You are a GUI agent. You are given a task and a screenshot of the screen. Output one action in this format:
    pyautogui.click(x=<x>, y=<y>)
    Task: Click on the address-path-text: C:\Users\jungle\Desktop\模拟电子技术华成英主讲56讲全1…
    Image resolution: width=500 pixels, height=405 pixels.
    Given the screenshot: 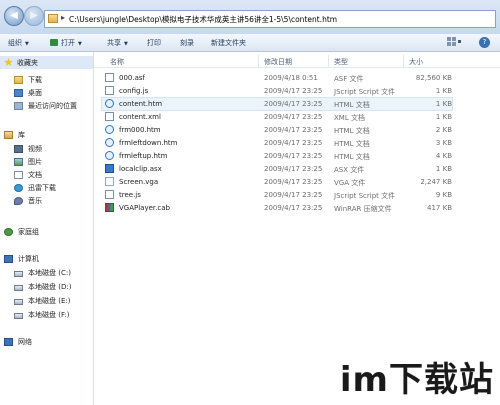 What is the action you would take?
    pyautogui.click(x=203, y=19)
    